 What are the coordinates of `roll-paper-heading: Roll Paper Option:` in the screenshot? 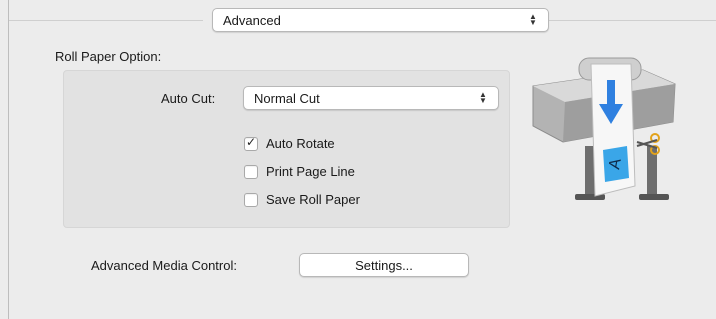 It's located at (108, 56).